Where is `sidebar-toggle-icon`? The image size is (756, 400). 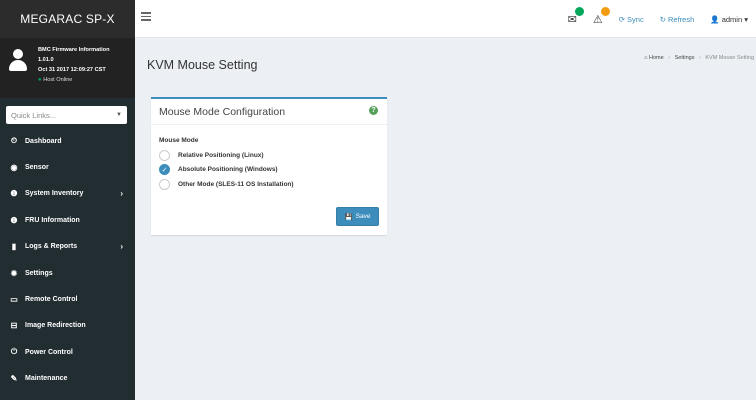 sidebar-toggle-icon is located at coordinates (146, 16).